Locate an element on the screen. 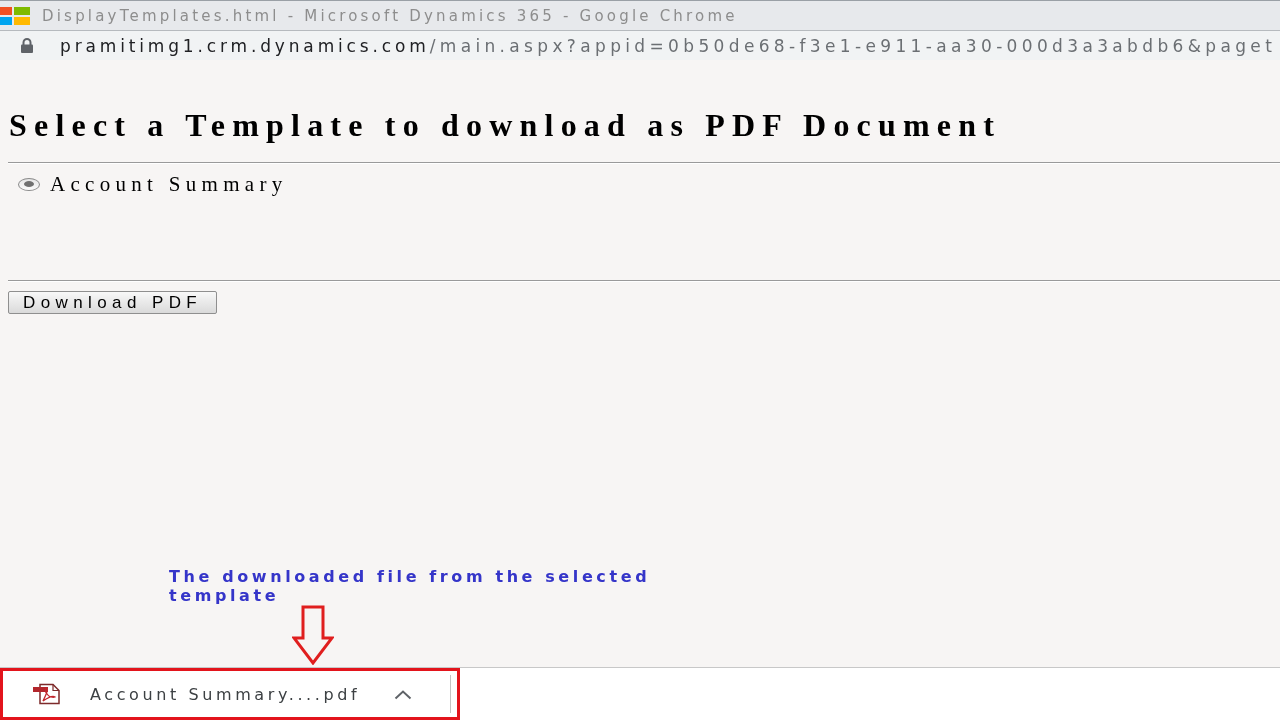 This screenshot has width=1280, height=720. lock-icon is located at coordinates (27, 45).